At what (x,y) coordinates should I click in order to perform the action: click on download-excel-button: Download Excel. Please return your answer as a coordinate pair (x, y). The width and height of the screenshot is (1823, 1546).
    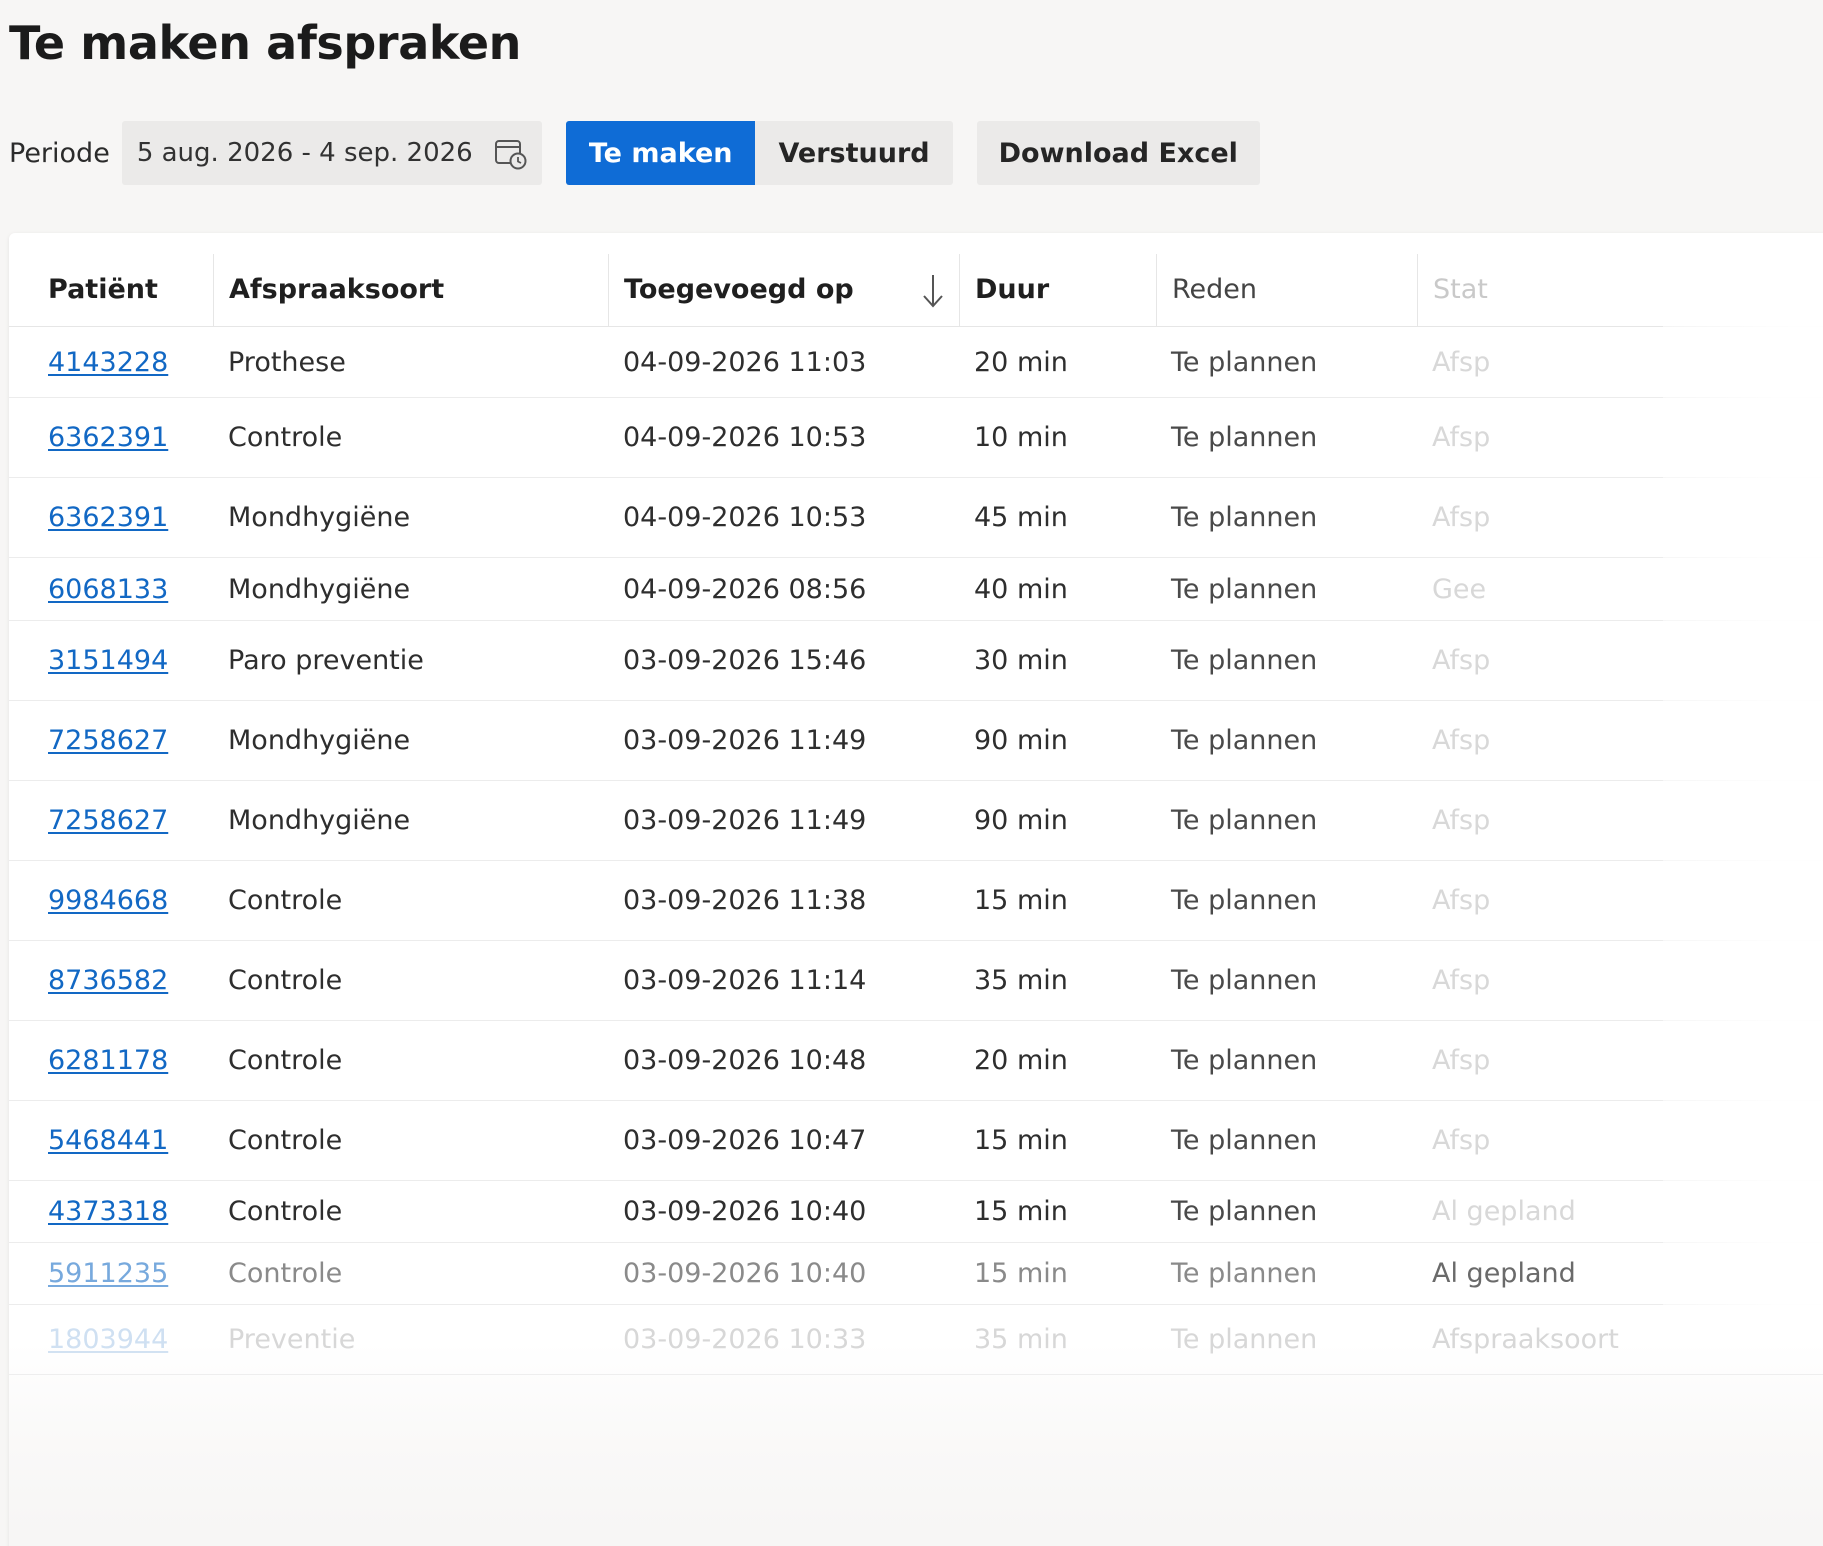
    Looking at the image, I should click on (1118, 153).